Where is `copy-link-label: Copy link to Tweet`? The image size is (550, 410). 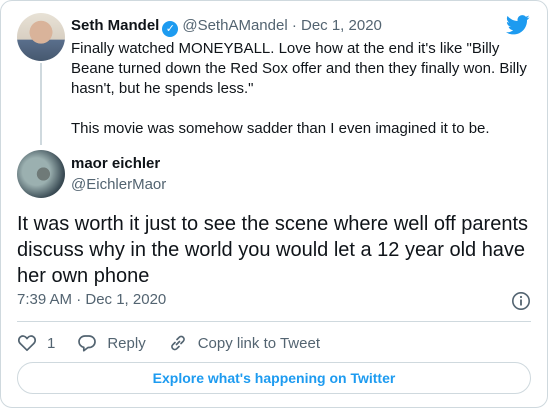 copy-link-label: Copy link to Tweet is located at coordinates (258, 343).